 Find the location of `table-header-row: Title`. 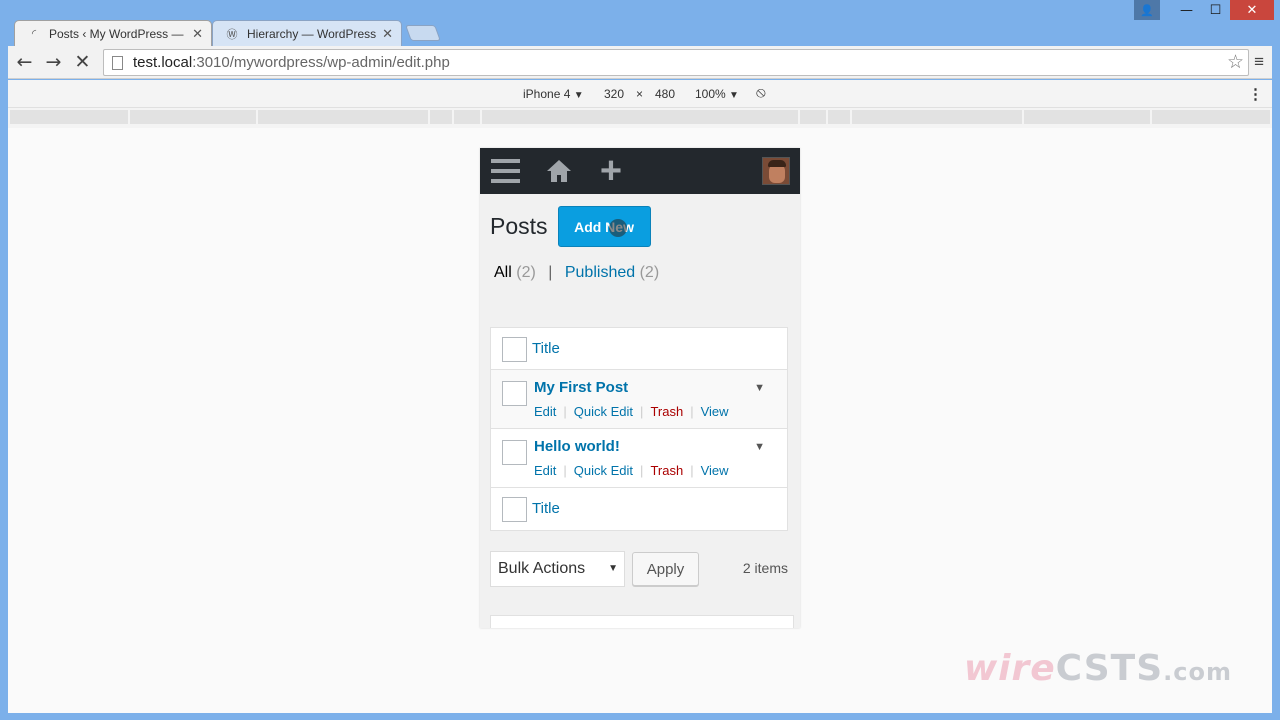

table-header-row: Title is located at coordinates (639, 349).